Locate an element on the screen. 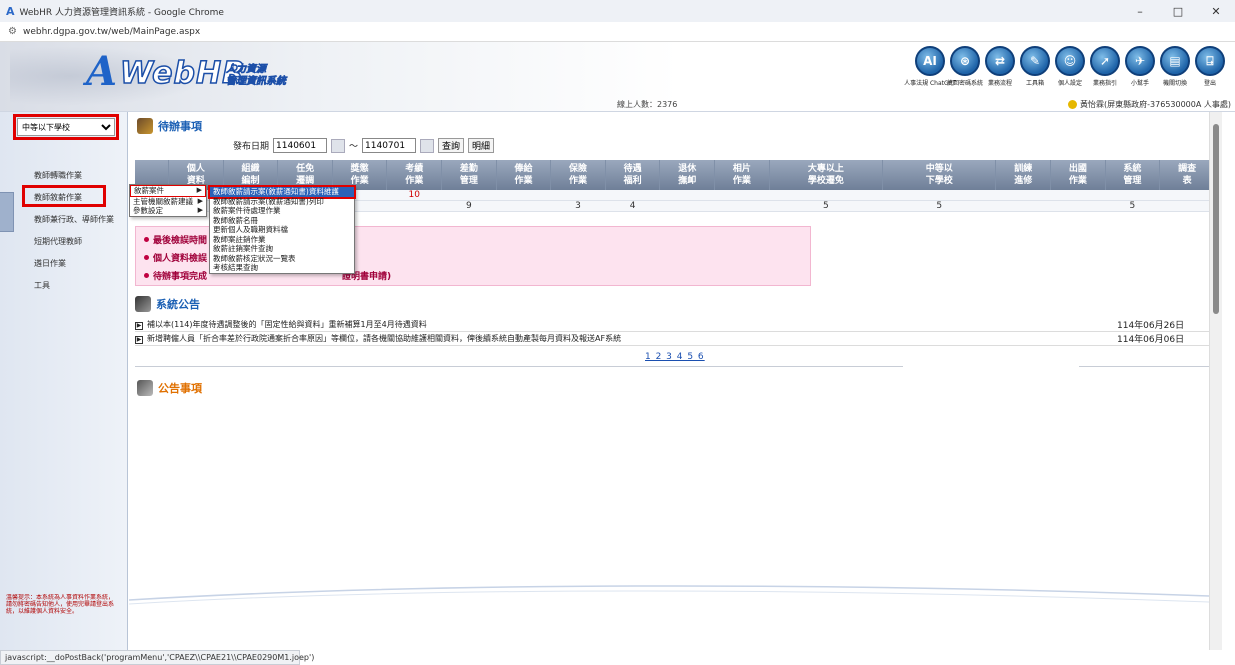 Image resolution: width=1235 pixels, height=665 pixels. grid-header-11: 大專以上 學校遷免 is located at coordinates (826, 175).